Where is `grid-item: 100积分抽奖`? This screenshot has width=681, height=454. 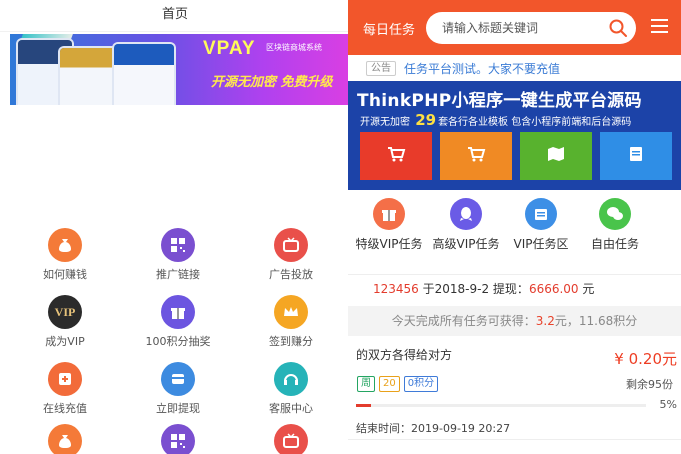 grid-item: 100积分抽奖 is located at coordinates (178, 322).